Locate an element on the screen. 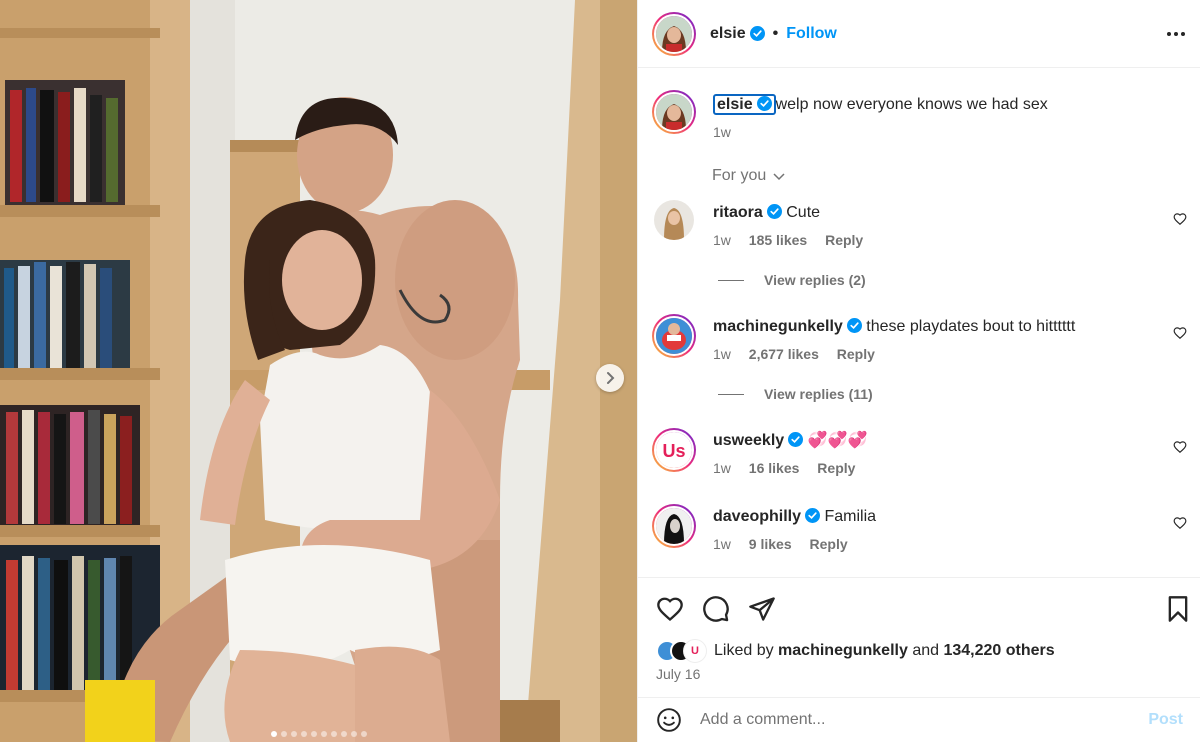 The width and height of the screenshot is (1200, 742). author-avatar is located at coordinates (674, 33).